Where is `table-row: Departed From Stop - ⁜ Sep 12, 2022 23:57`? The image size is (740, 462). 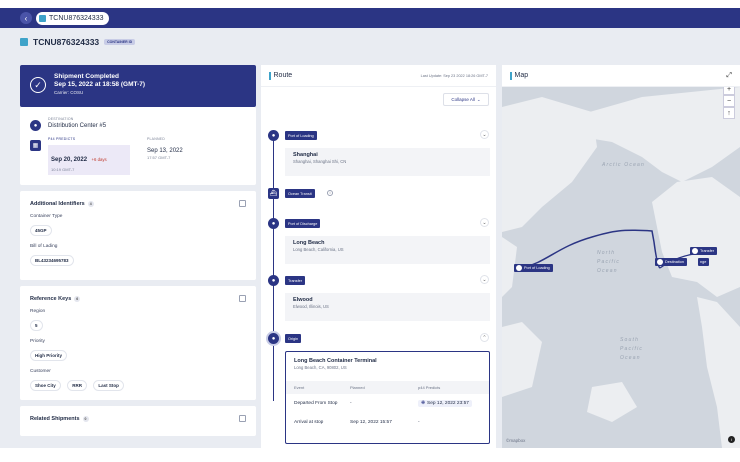
table-row: Departed From Stop - ⁜ Sep 12, 2022 23:57 is located at coordinates (387, 403).